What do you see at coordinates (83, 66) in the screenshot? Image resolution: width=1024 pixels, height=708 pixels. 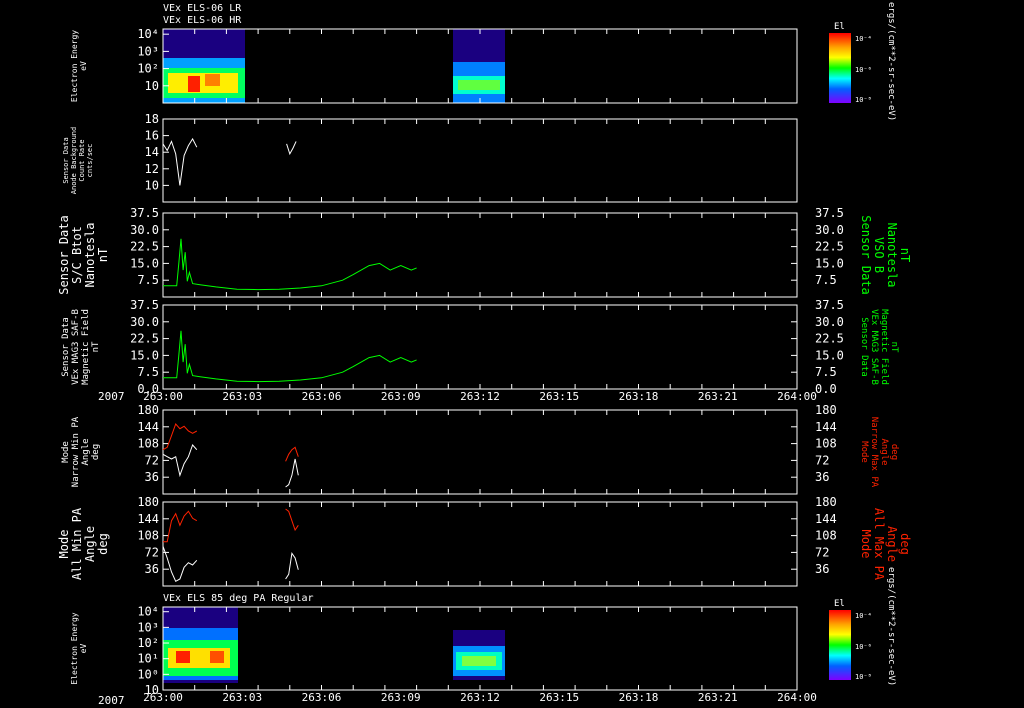 I see `ylabel-electron_energy_hr: eV` at bounding box center [83, 66].